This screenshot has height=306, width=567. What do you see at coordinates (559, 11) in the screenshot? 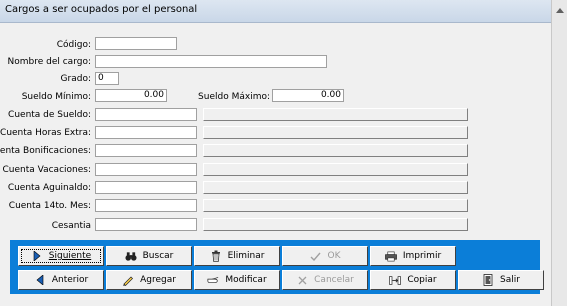
I see `scroll-up-button` at bounding box center [559, 11].